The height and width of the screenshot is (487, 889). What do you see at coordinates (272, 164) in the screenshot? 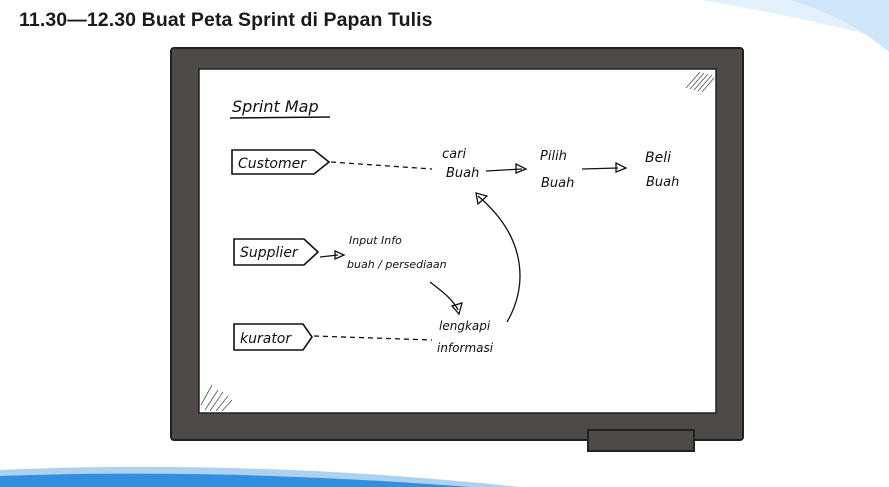
I see `customer-label: Customer` at bounding box center [272, 164].